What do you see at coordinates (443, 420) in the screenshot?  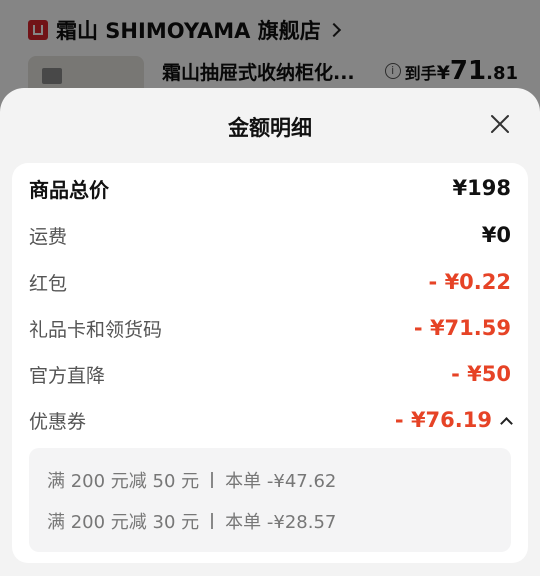 I see `row-value: - ¥76.19` at bounding box center [443, 420].